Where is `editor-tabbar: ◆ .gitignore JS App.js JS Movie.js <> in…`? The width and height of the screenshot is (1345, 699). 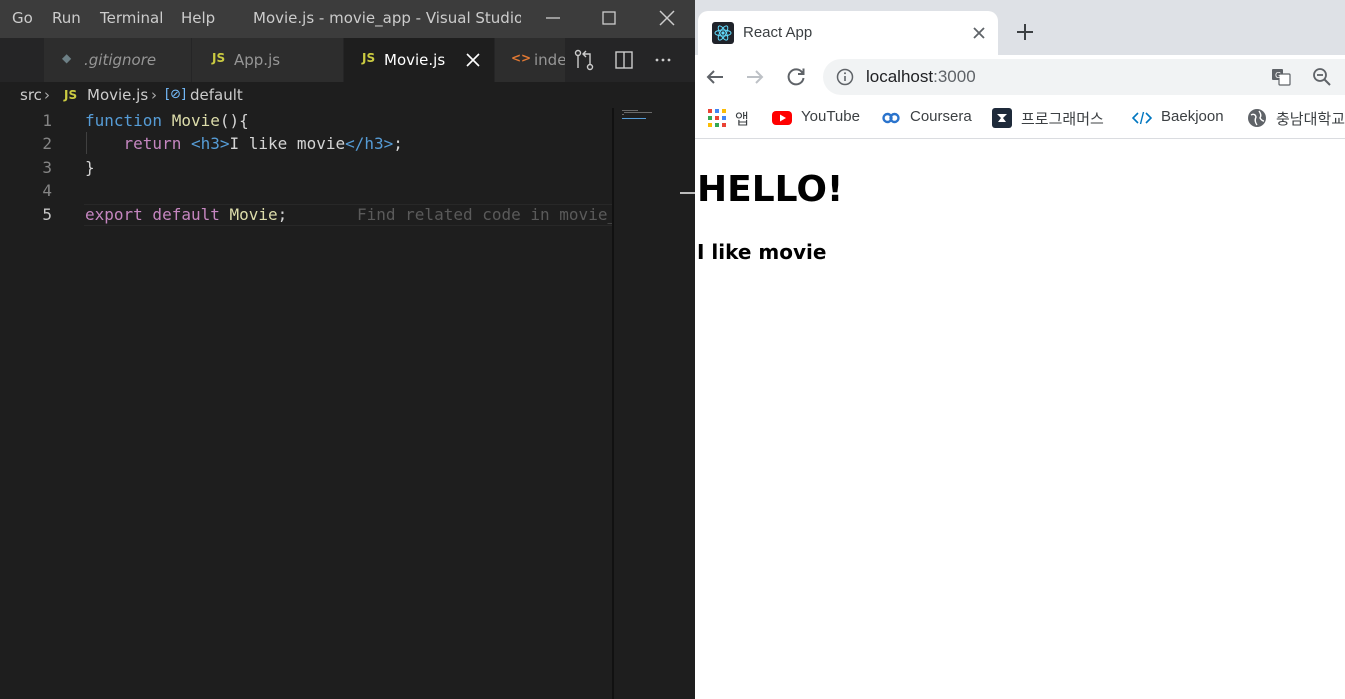 editor-tabbar: ◆ .gitignore JS App.js JS Movie.js <> in… is located at coordinates (347, 60).